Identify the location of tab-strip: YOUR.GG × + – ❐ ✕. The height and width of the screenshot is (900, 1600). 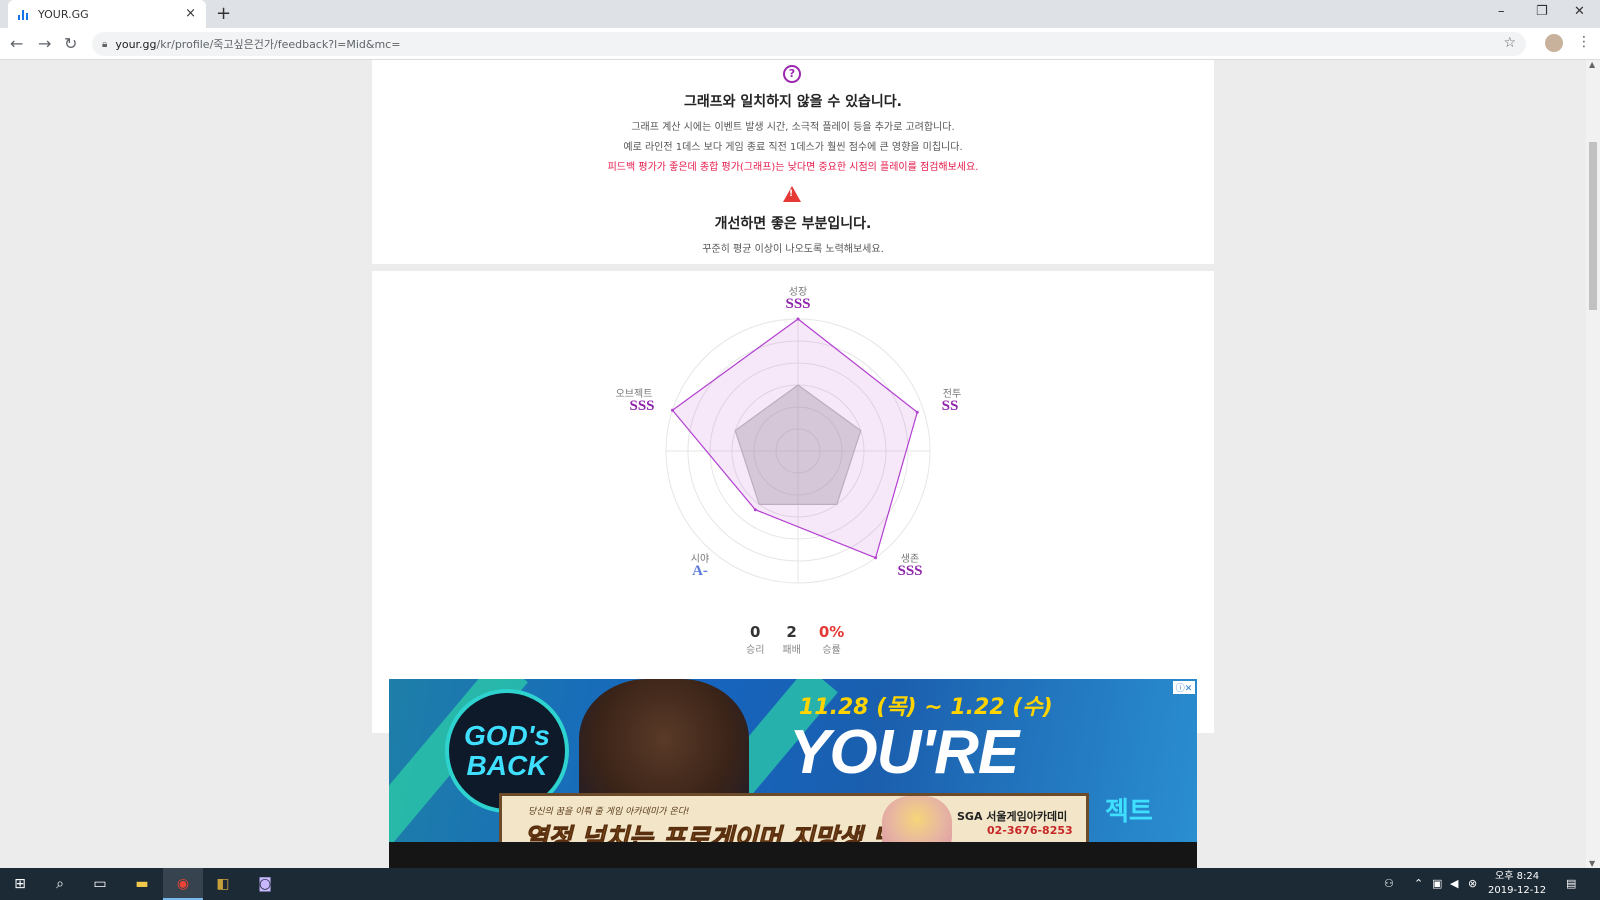
(800, 14).